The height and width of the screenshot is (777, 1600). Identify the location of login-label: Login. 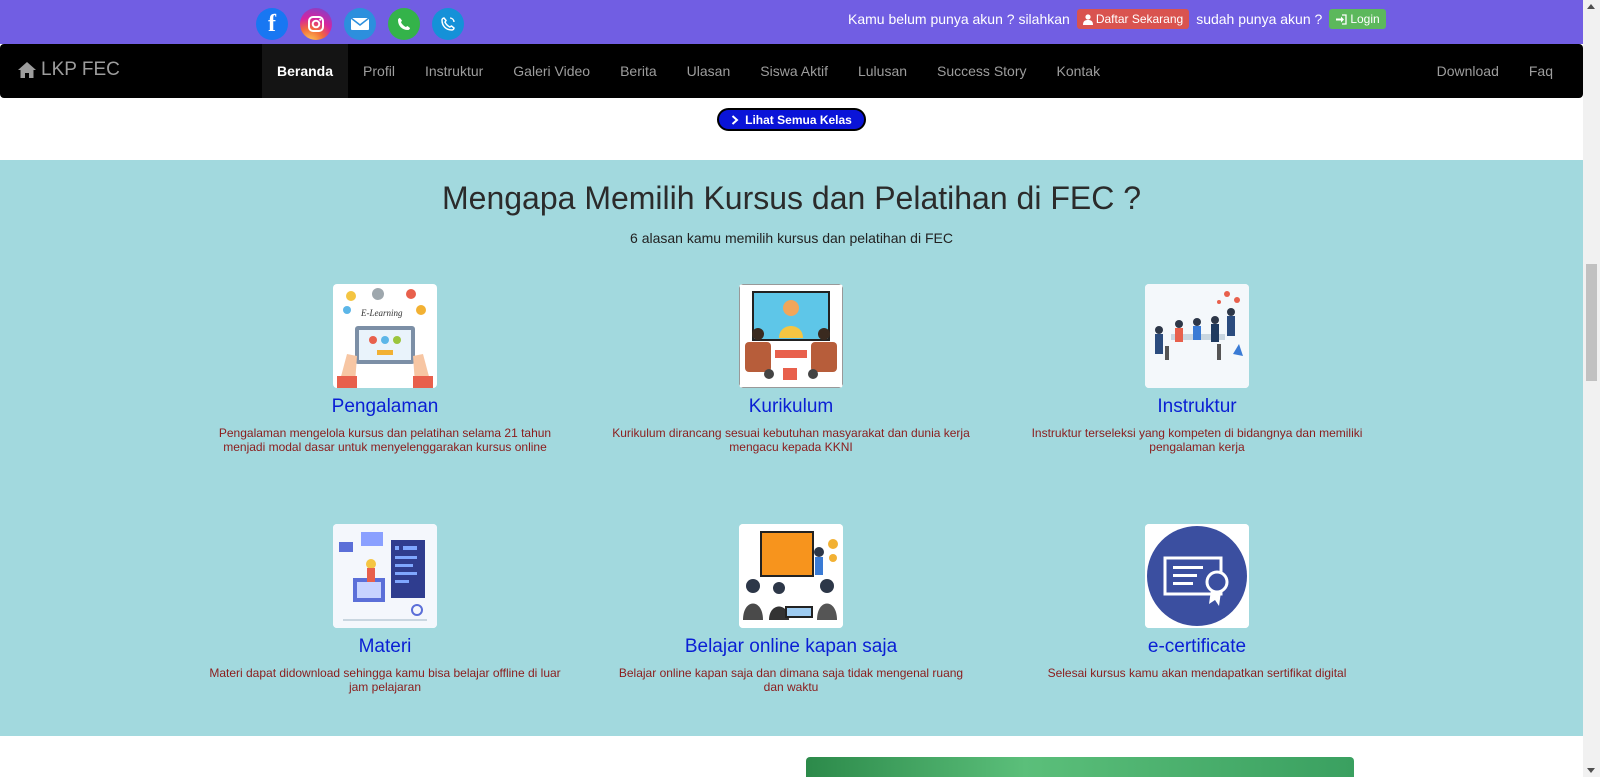
(1365, 19).